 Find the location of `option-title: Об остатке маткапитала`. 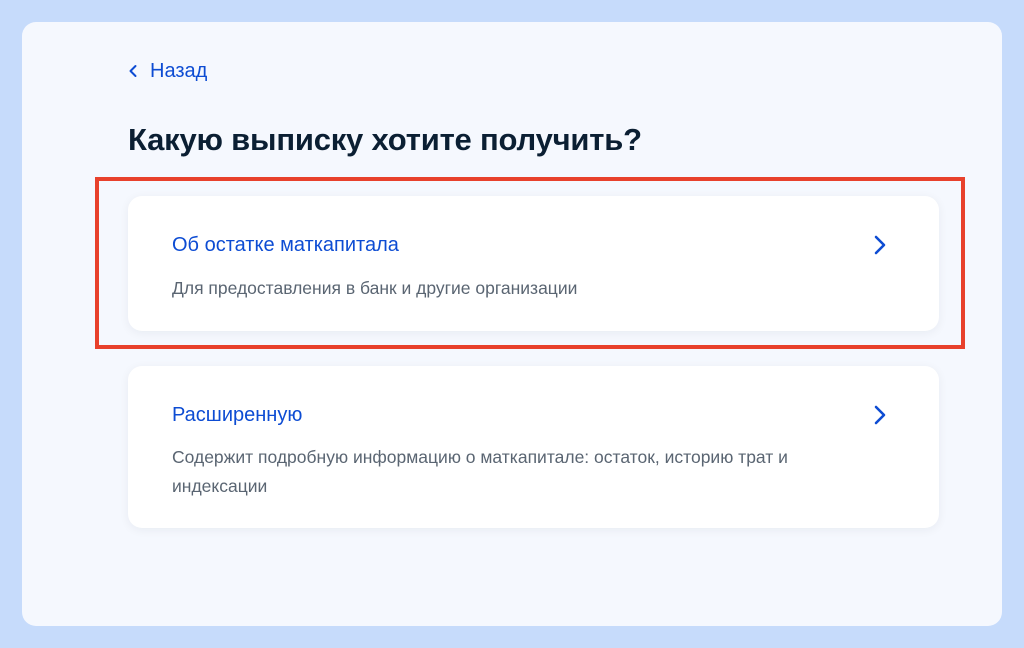

option-title: Об остатке маткапитала is located at coordinates (285, 245).